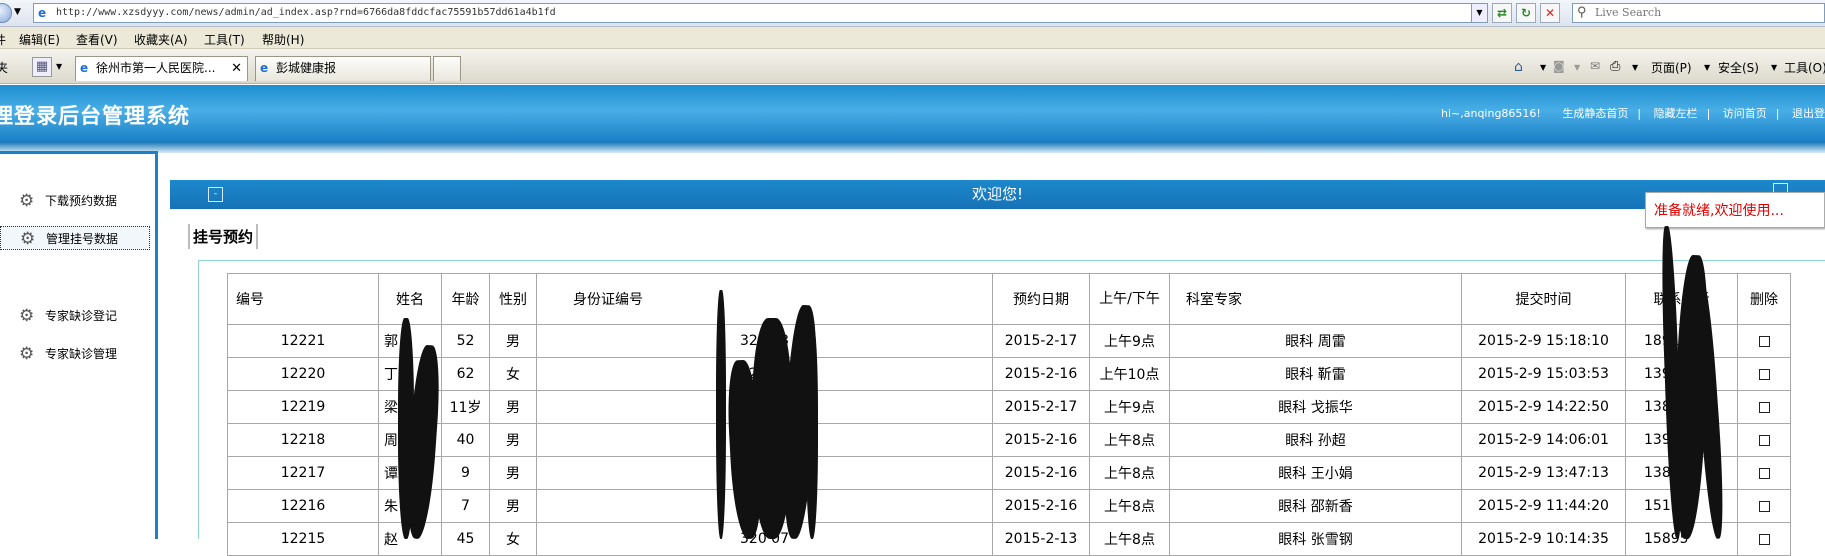 This screenshot has height=556, width=1825. I want to click on visit-home-link: 访问首页, so click(1745, 113).